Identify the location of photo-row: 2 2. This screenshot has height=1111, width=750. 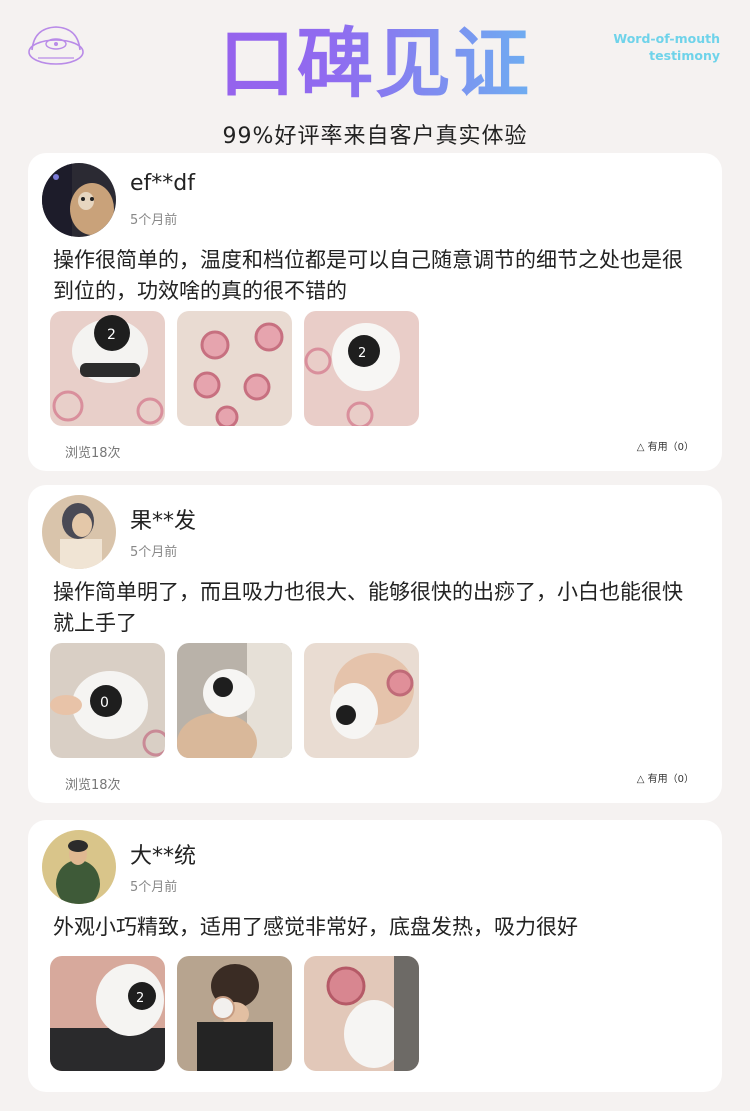
(234, 368).